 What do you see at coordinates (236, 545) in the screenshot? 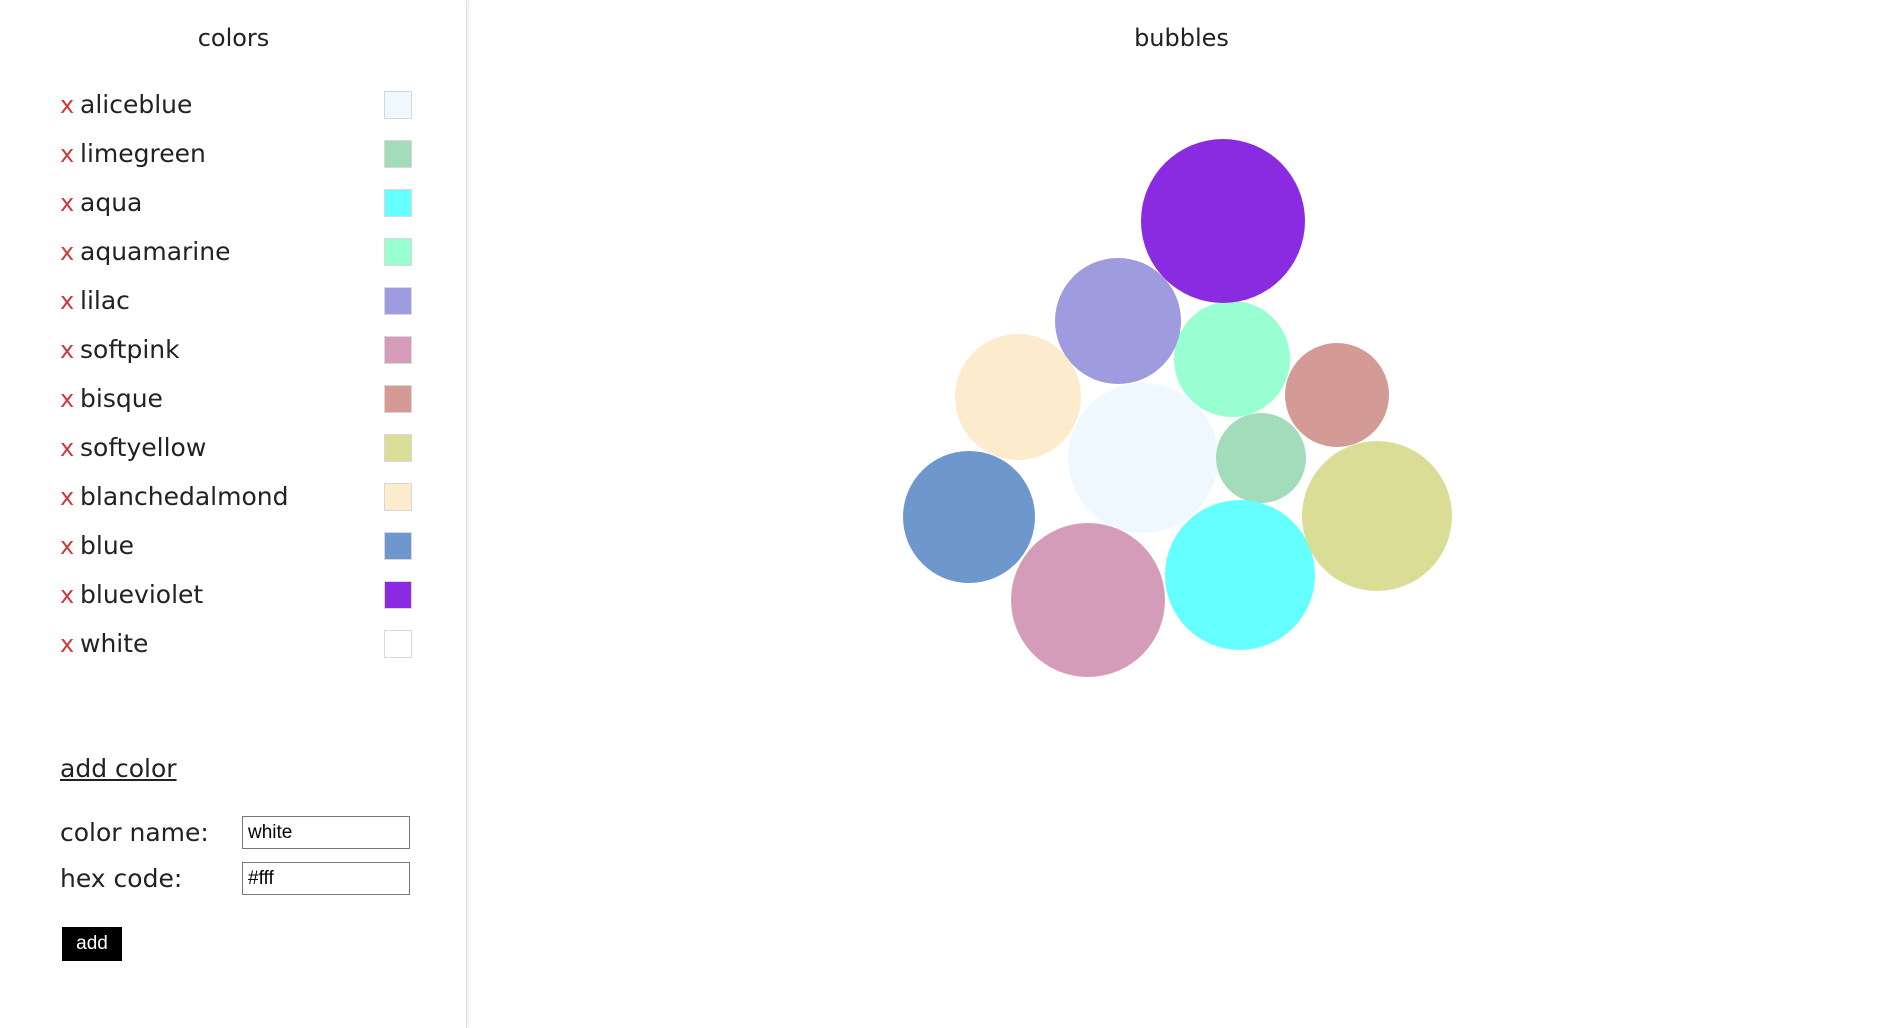
I see `color-item-blue: x blue` at bounding box center [236, 545].